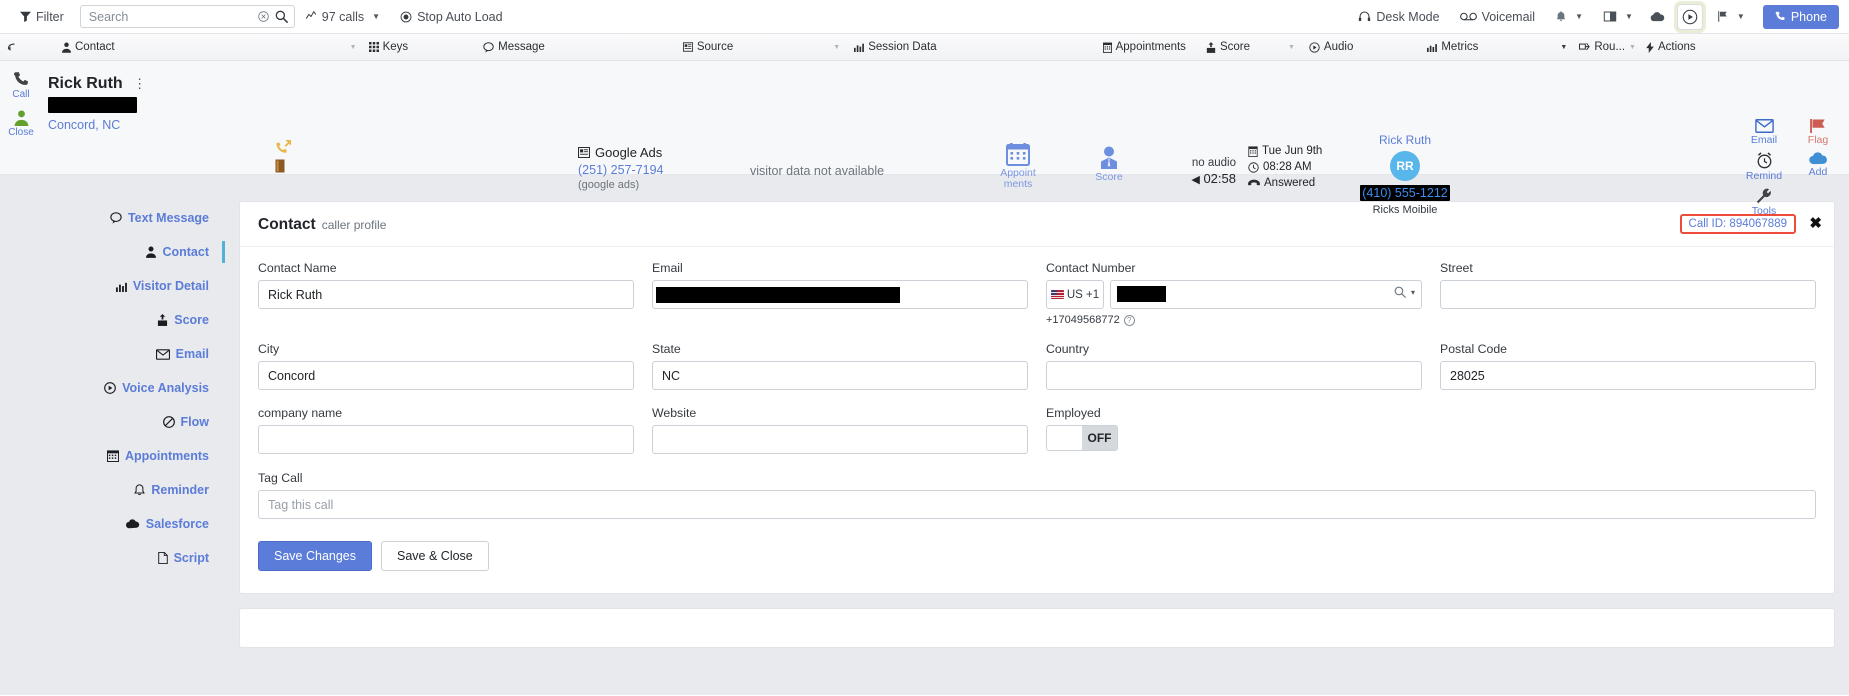 This screenshot has height=696, width=1849. Describe the element at coordinates (97, 125) in the screenshot. I see `caller-location: Concord, NC` at that location.